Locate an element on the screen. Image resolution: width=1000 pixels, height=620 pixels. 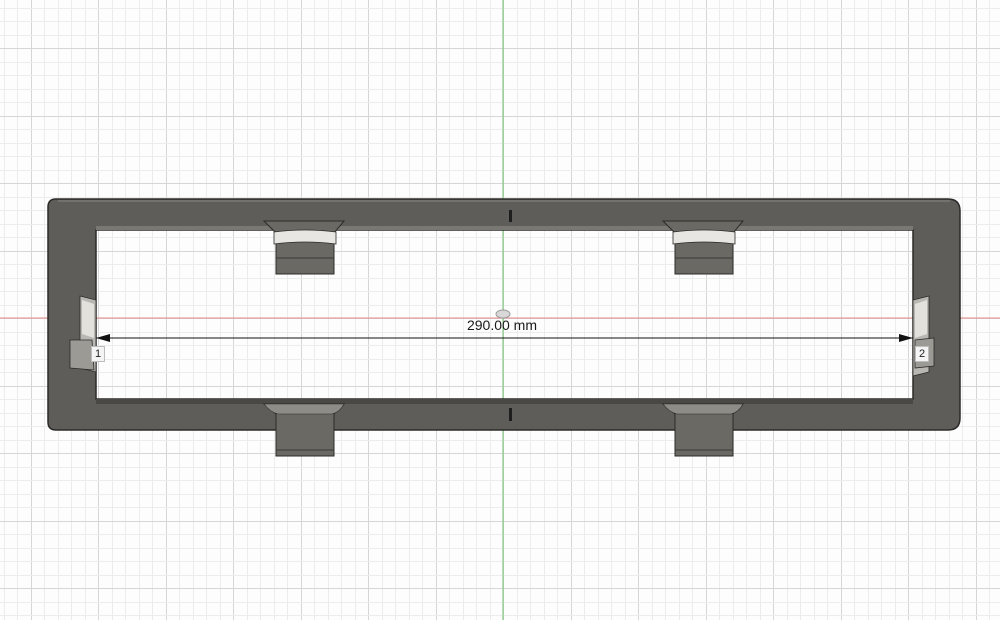
bottom-clip-left is located at coordinates (304, 430).